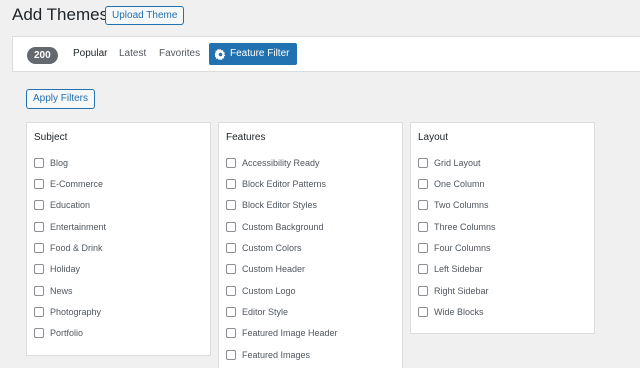 The height and width of the screenshot is (368, 640). Describe the element at coordinates (457, 227) in the screenshot. I see `filter-option-three-columns: Three Columns` at that location.